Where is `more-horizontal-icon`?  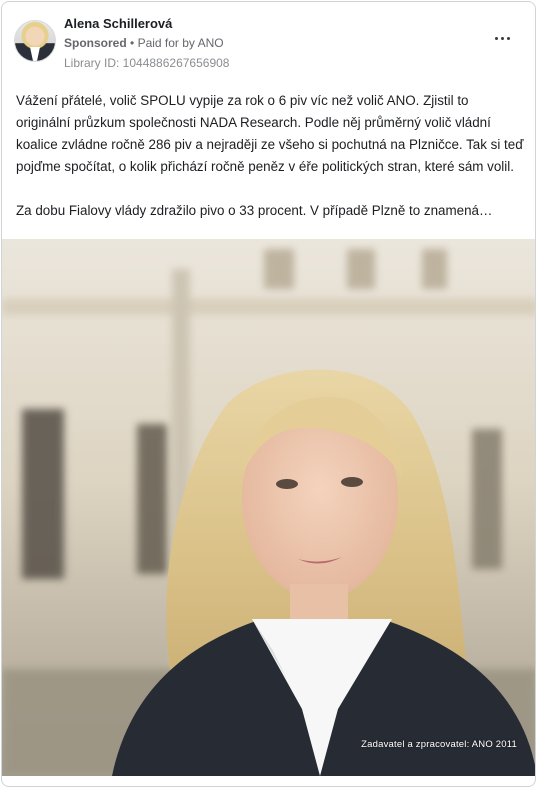
more-horizontal-icon is located at coordinates (503, 38).